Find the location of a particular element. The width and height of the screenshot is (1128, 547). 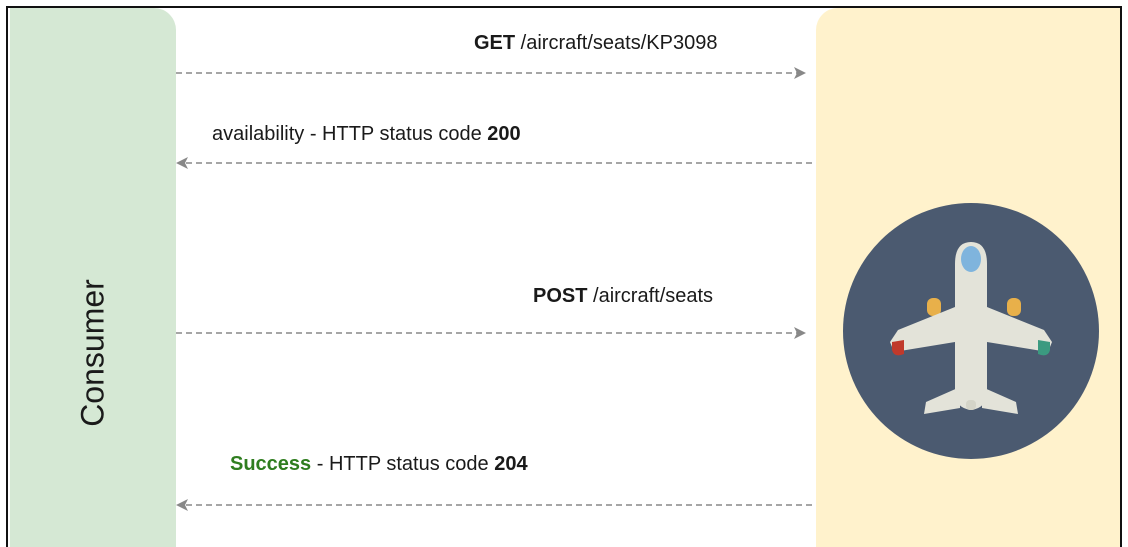

airplane-icon is located at coordinates (971, 331).